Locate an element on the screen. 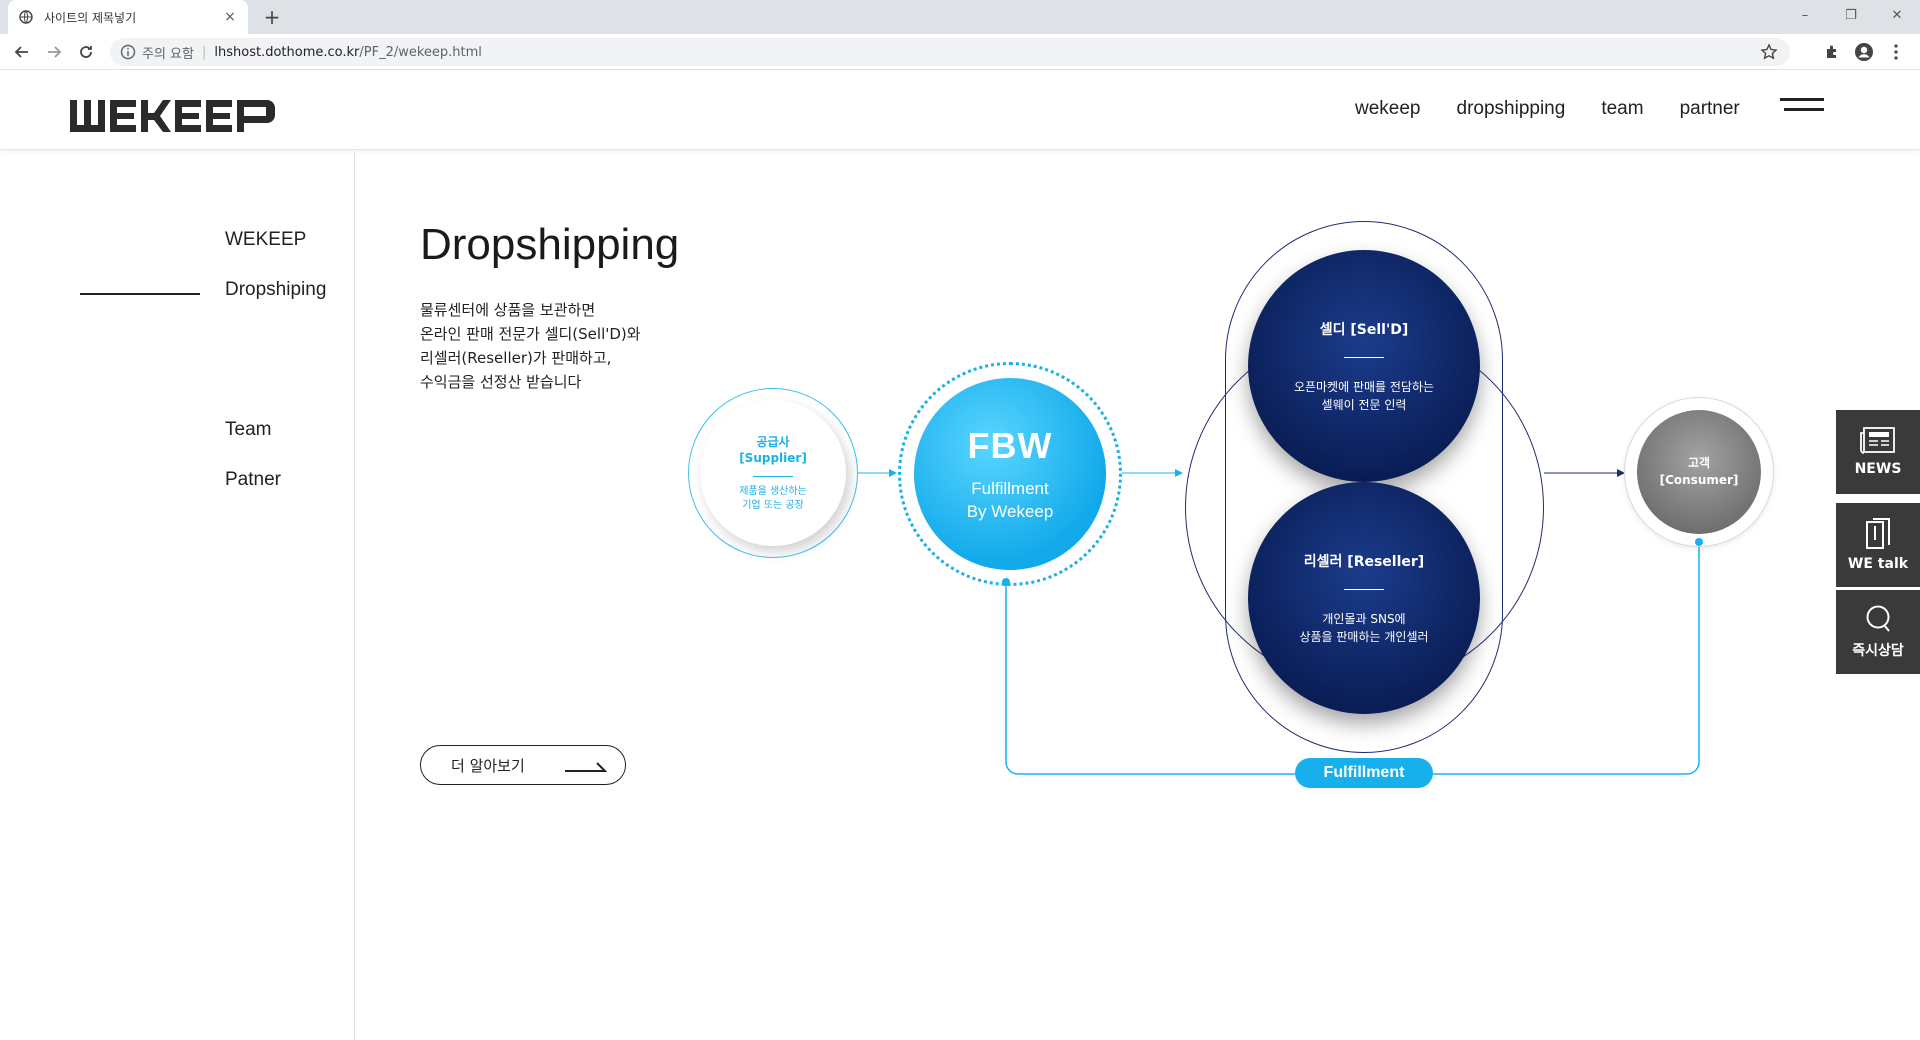 The image size is (1920, 1040). info-icon is located at coordinates (128, 52).